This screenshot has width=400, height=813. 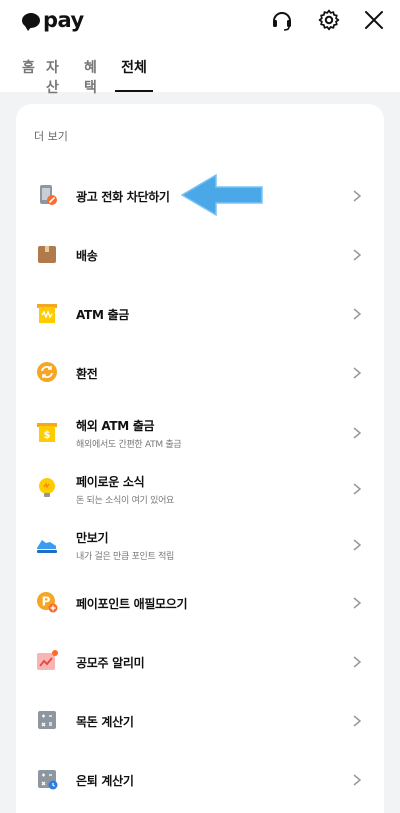 I want to click on calculator-icon, so click(x=47, y=720).